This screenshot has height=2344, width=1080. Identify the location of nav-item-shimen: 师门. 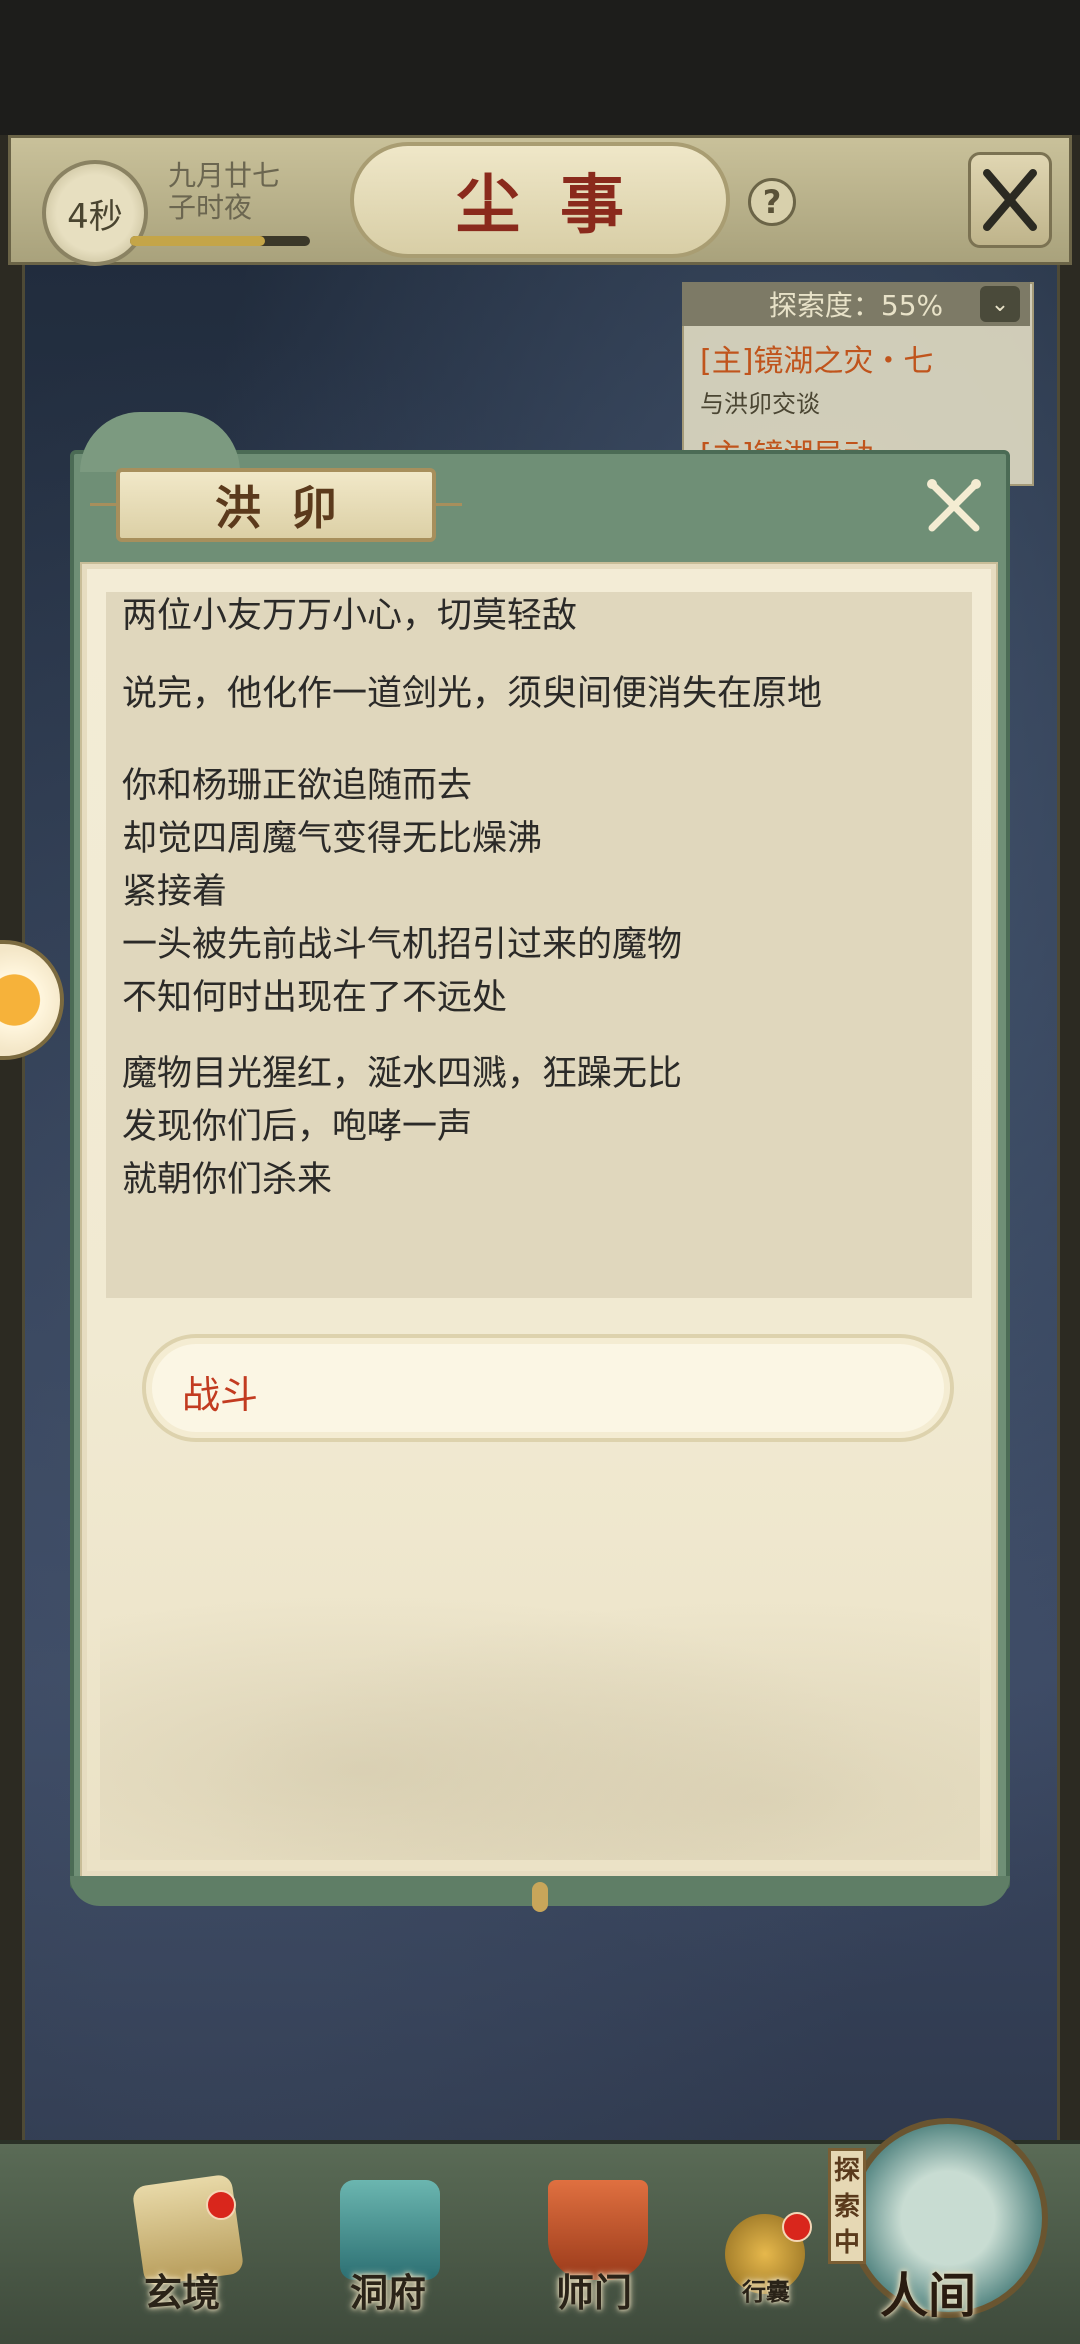
(594, 2289).